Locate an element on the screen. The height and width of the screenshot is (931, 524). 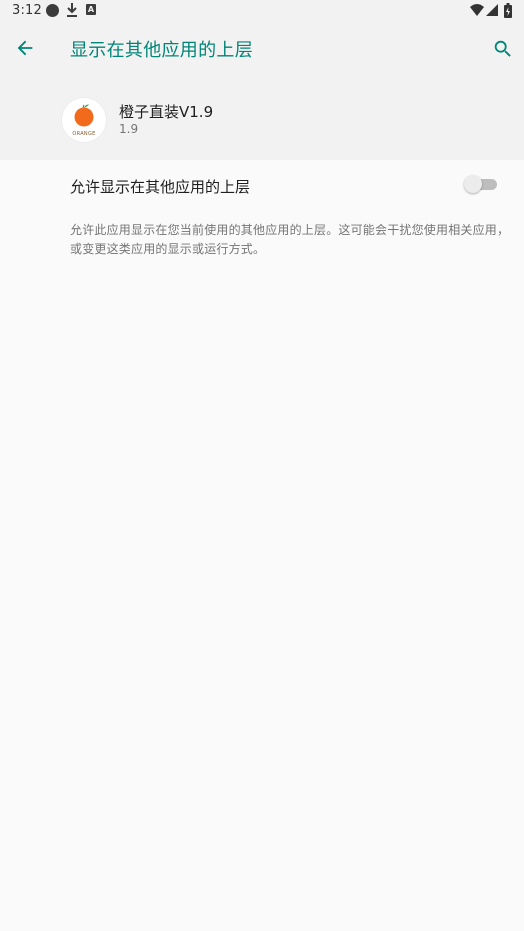
app-icon: ORANGE is located at coordinates (84, 120).